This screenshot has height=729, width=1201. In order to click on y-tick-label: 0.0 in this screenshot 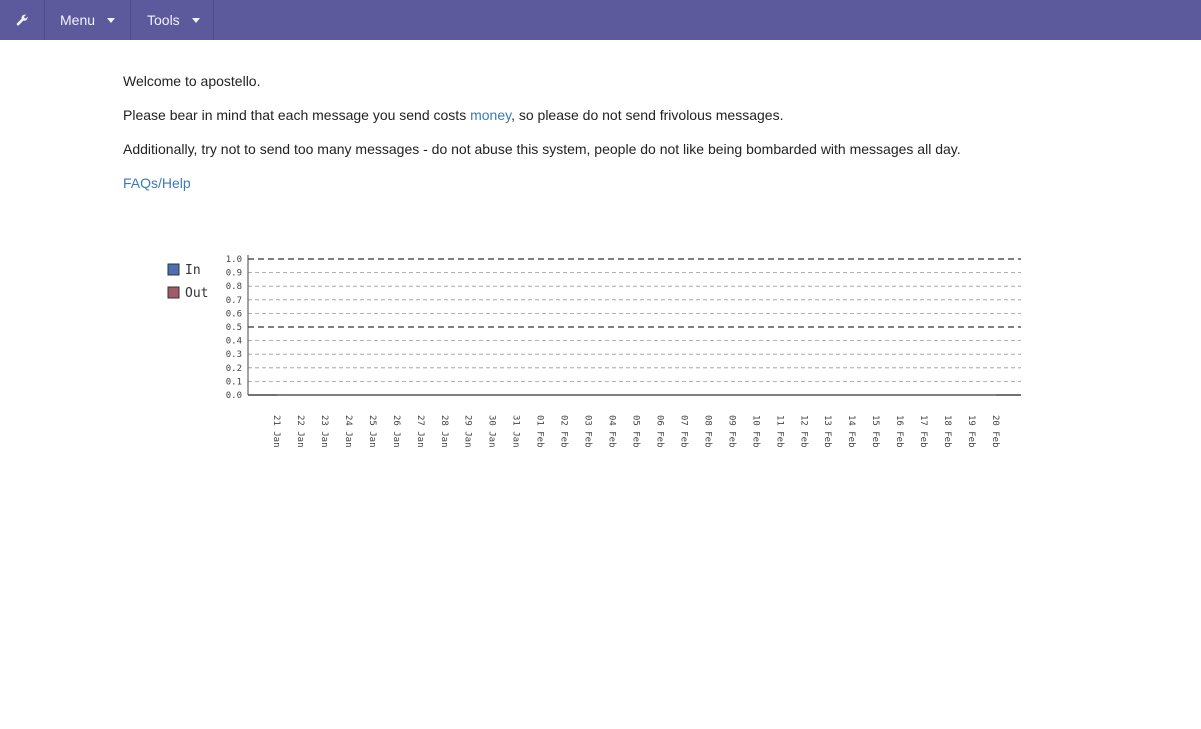, I will do `click(234, 396)`.